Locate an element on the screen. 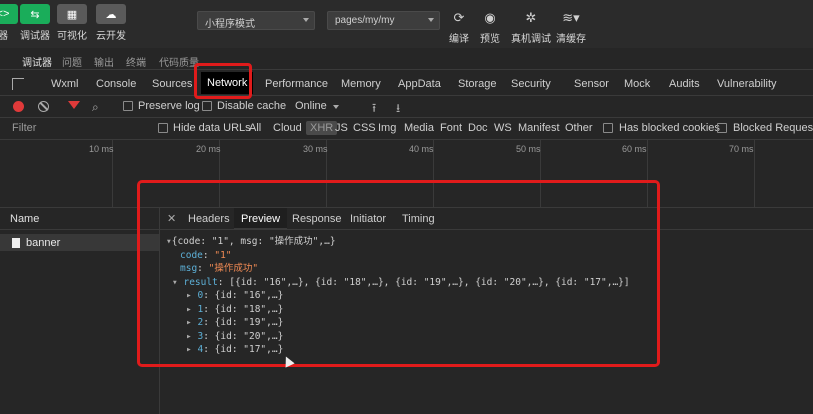 This screenshot has width=813, height=414. timeline-tick: 70 ms is located at coordinates (741, 149).